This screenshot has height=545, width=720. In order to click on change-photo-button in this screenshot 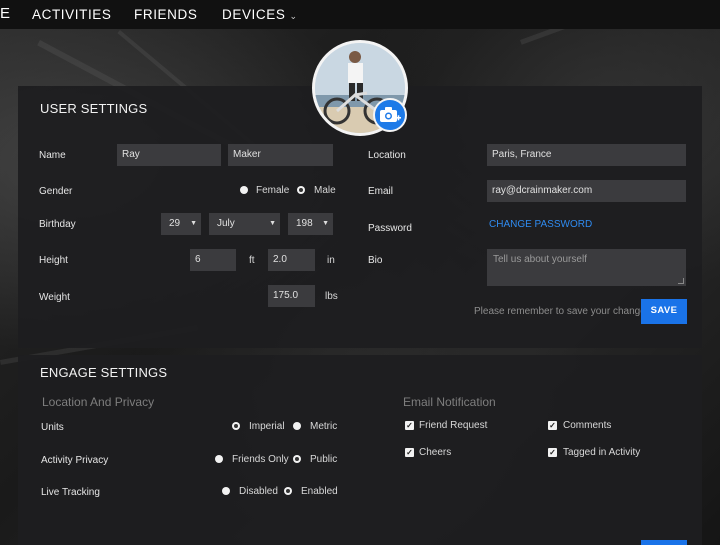, I will do `click(390, 115)`.